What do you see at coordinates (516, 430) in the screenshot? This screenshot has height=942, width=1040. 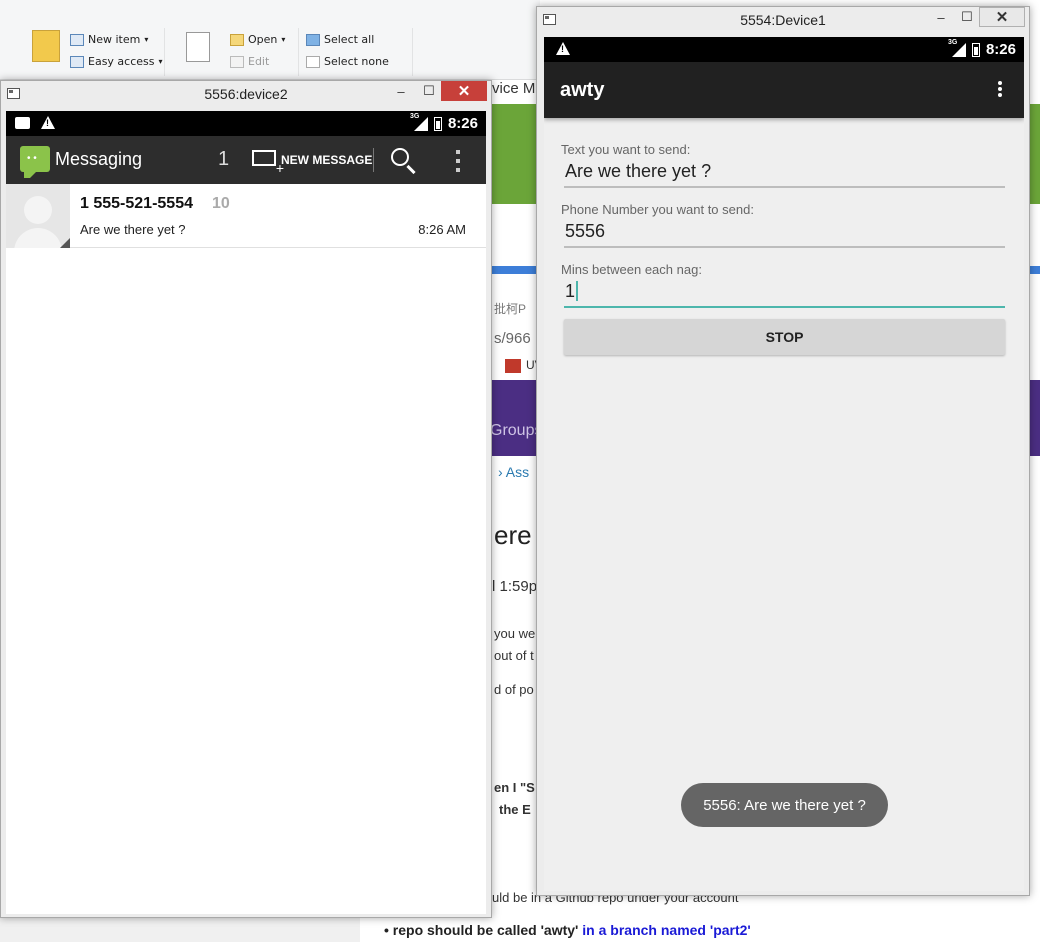 I see `bg-groups-text: Groups` at bounding box center [516, 430].